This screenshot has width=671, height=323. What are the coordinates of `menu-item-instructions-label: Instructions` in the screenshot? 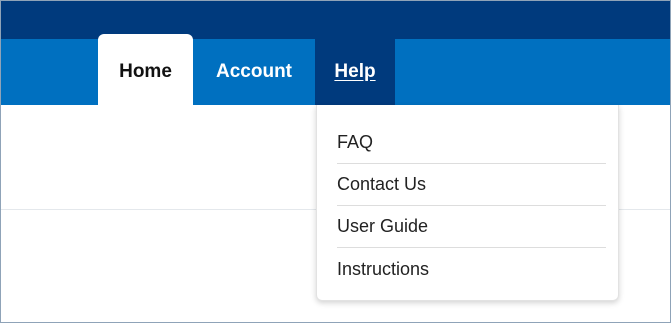 It's located at (383, 268).